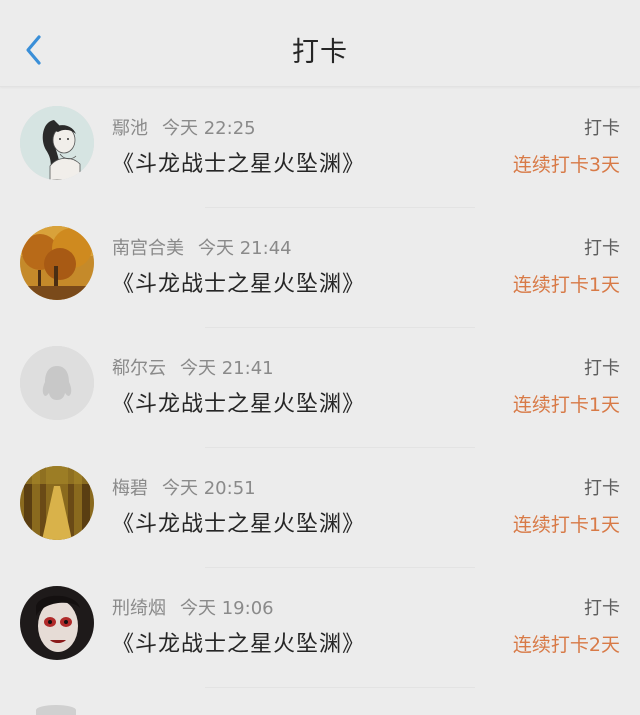 This screenshot has width=640, height=715. What do you see at coordinates (130, 488) in the screenshot?
I see `user-name: 梅碧` at bounding box center [130, 488].